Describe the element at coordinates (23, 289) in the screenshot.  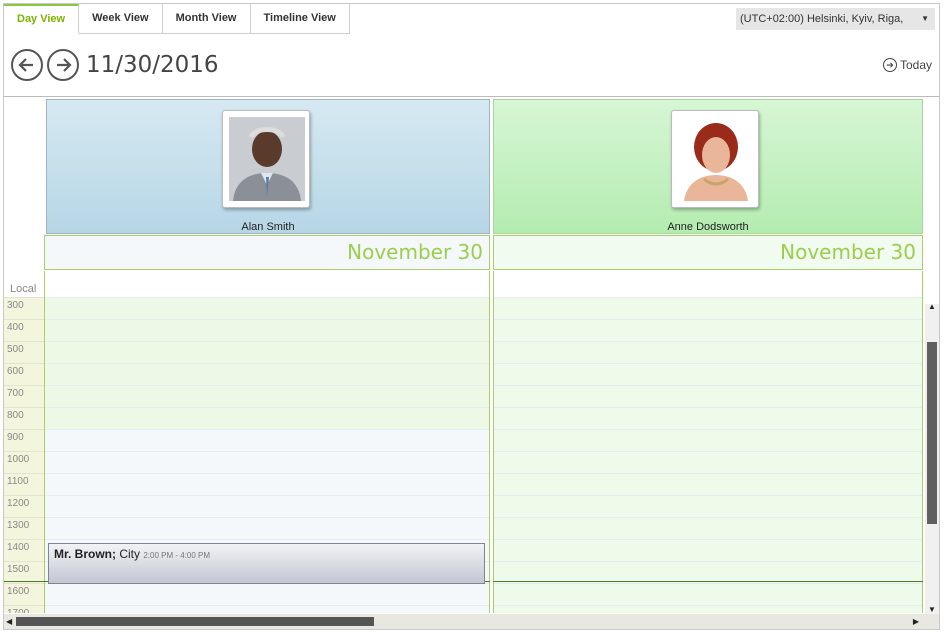
I see `timezone-label: Local` at that location.